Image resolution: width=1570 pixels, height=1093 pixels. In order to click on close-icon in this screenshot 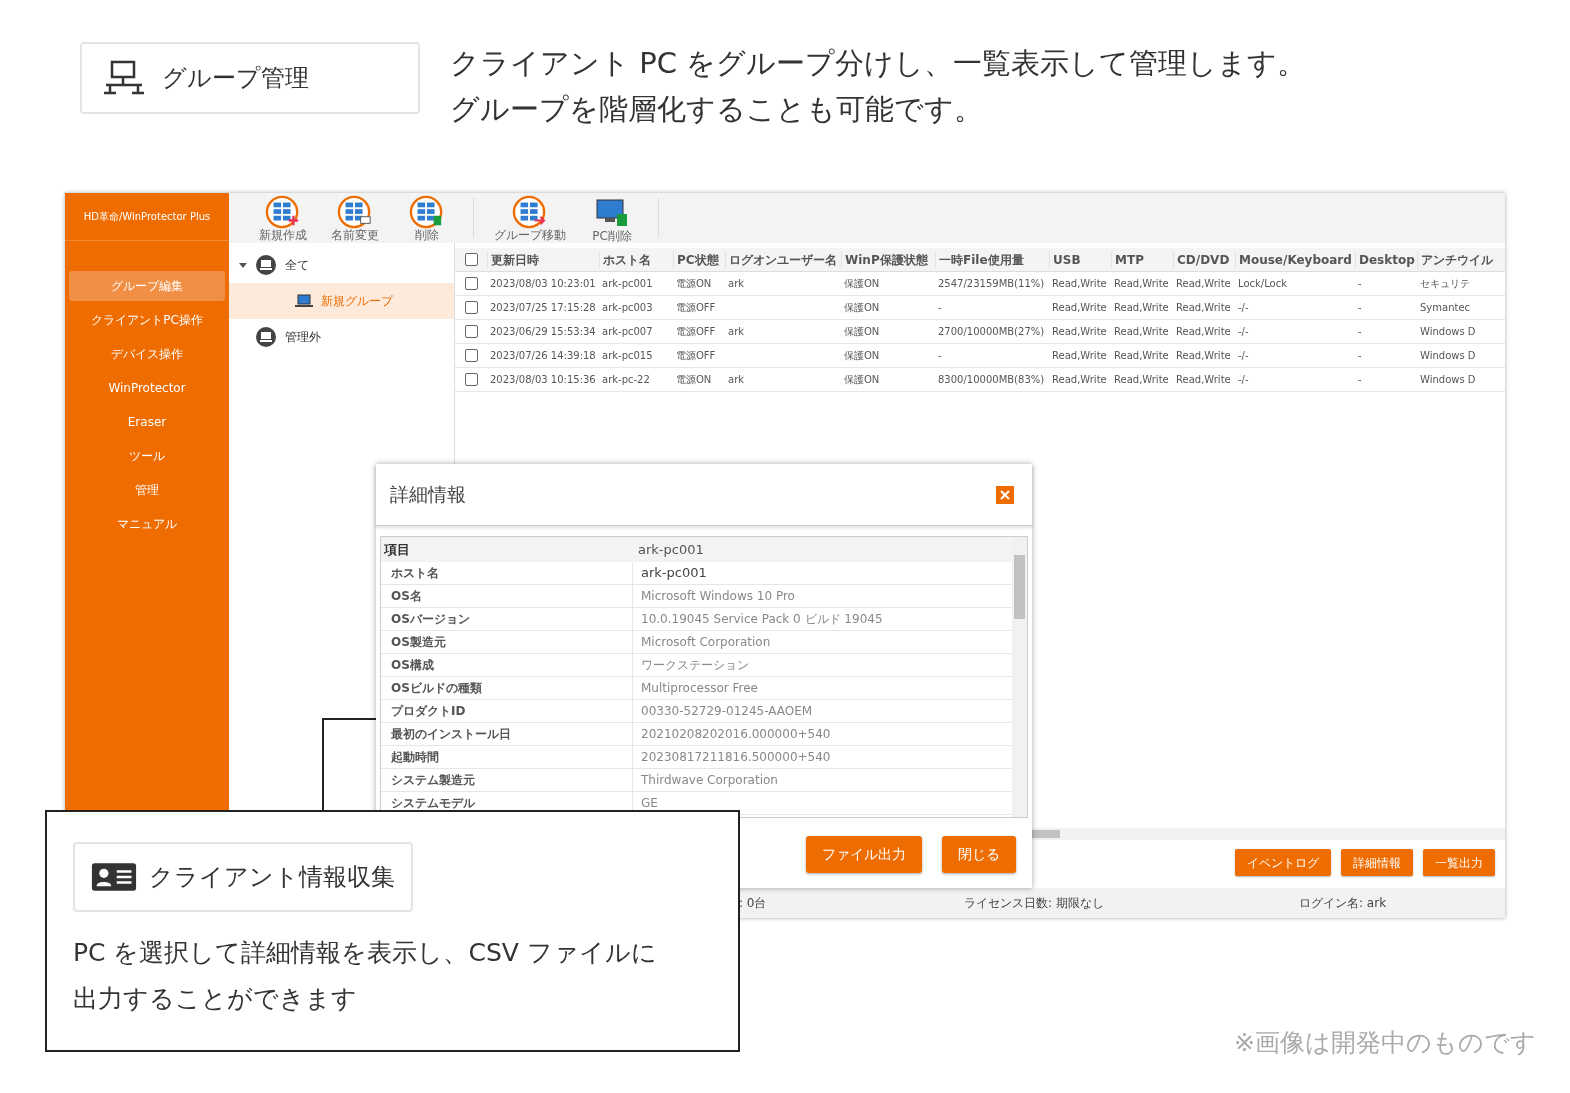, I will do `click(1005, 494)`.